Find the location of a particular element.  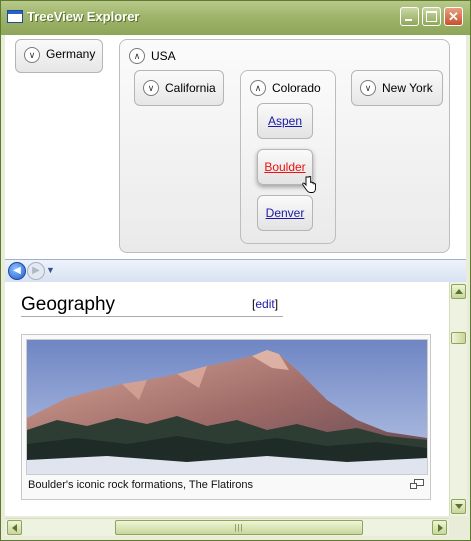

tree-node-colorado-header: ∧ Colorado is located at coordinates (288, 85).